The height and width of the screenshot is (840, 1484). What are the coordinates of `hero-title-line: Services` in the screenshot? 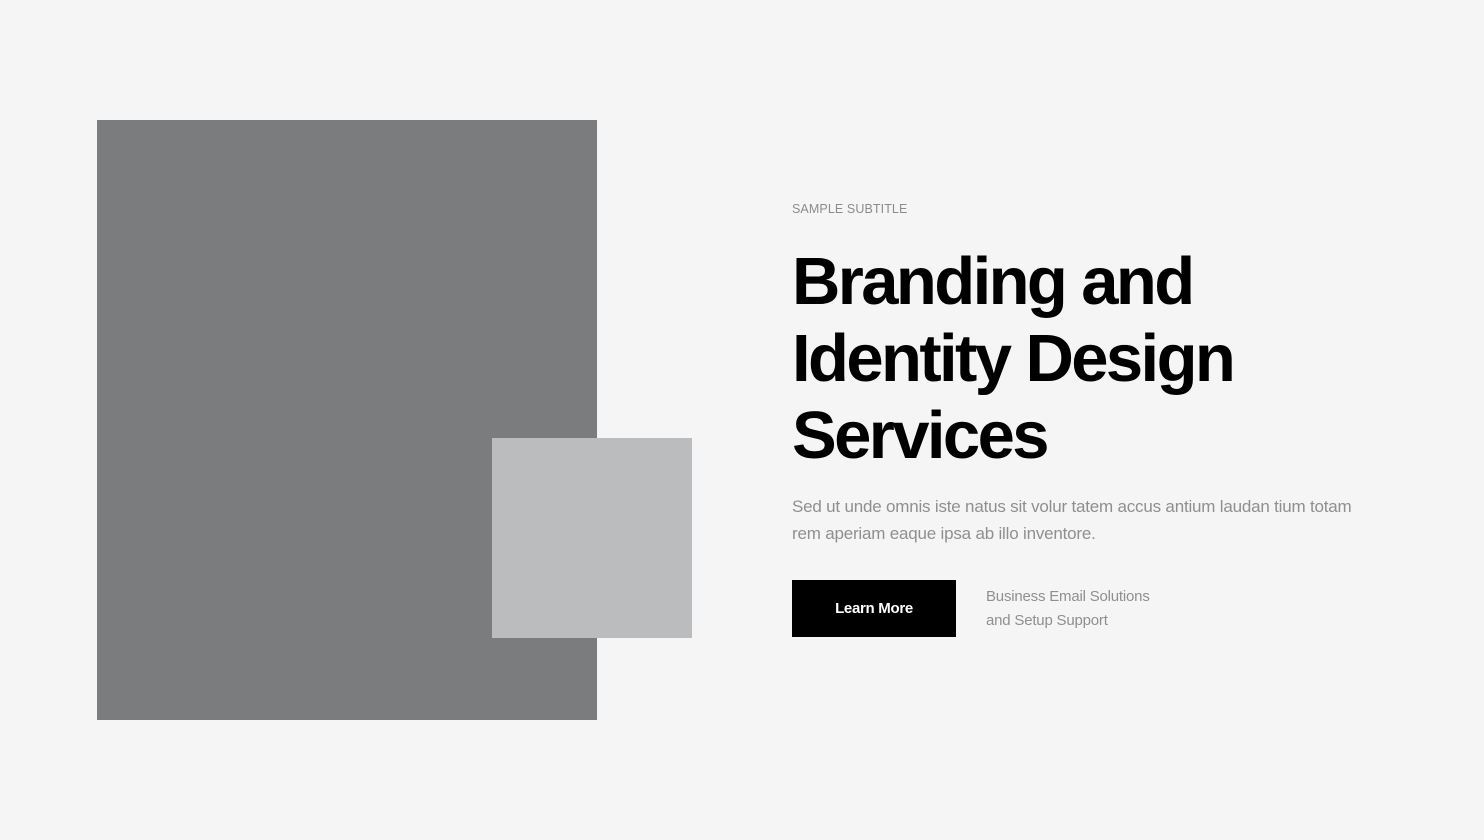 It's located at (920, 435).